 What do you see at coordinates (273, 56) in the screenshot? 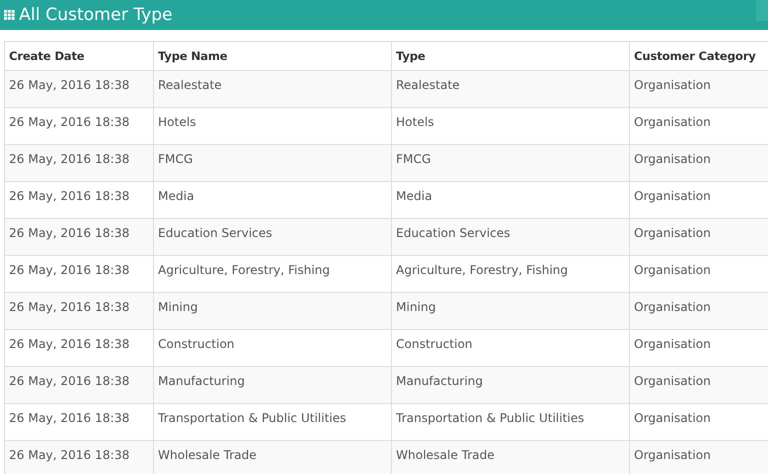
I see `column-header: Type Name` at bounding box center [273, 56].